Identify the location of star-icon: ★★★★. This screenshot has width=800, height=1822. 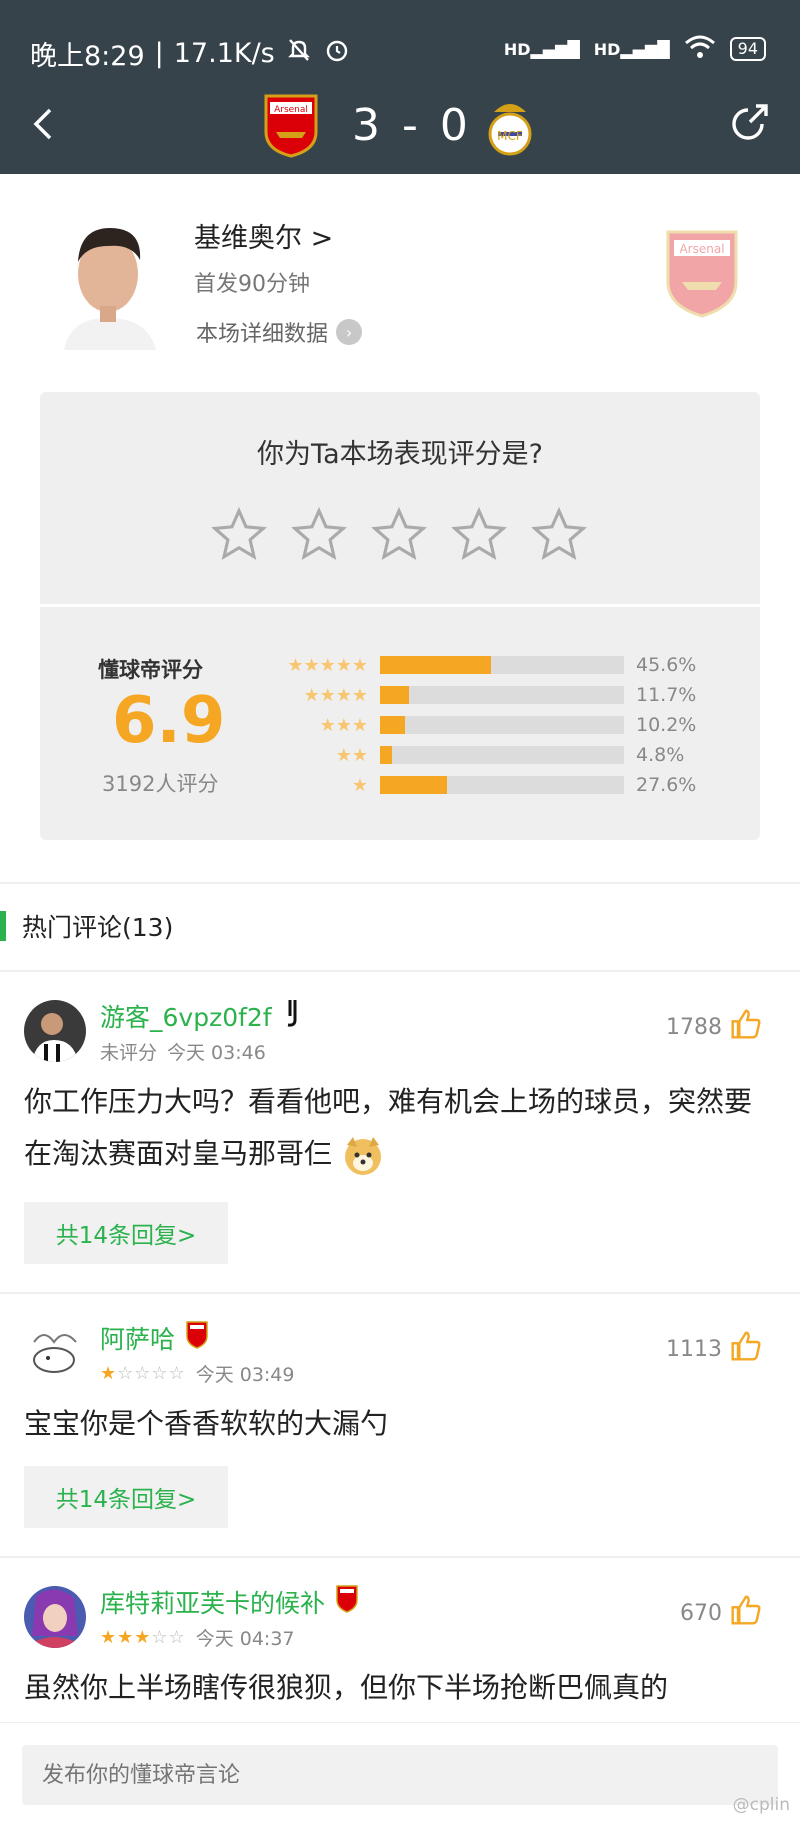
(335, 695).